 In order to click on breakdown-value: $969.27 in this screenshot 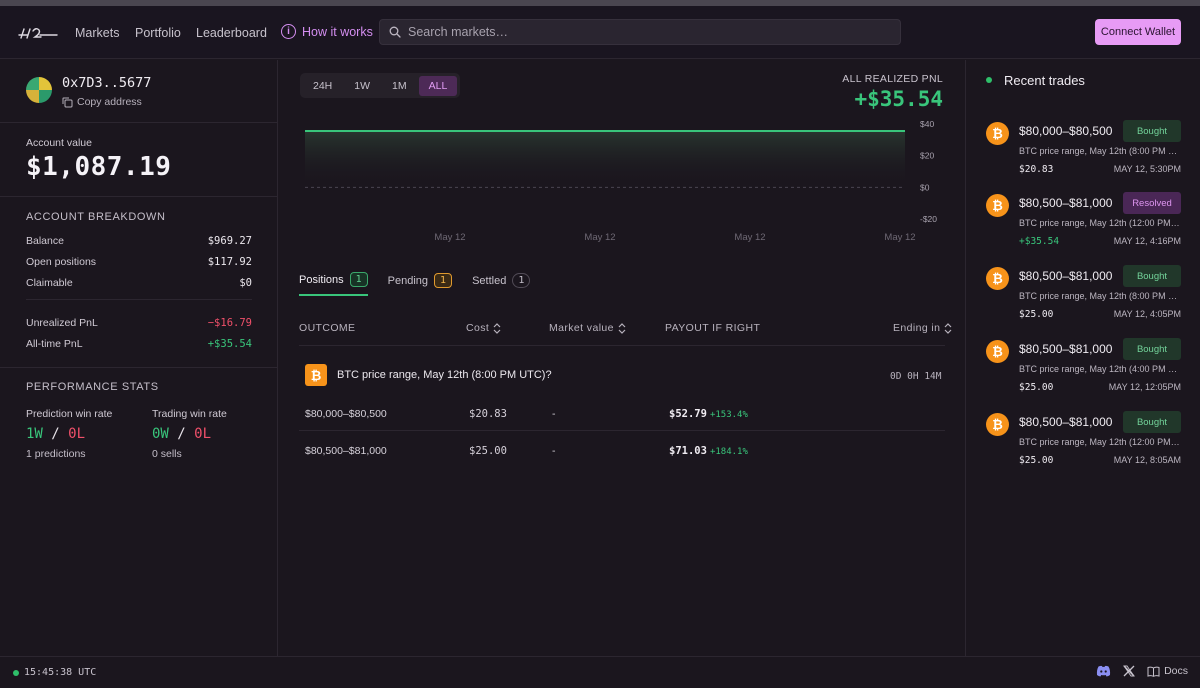, I will do `click(229, 241)`.